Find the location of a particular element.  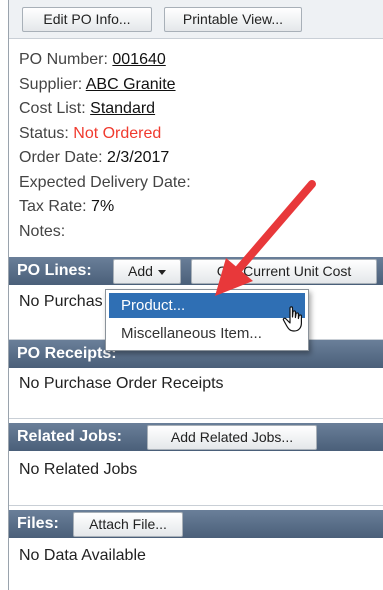

expected-delivery-label: Expected Delivery Date: is located at coordinates (105, 182).